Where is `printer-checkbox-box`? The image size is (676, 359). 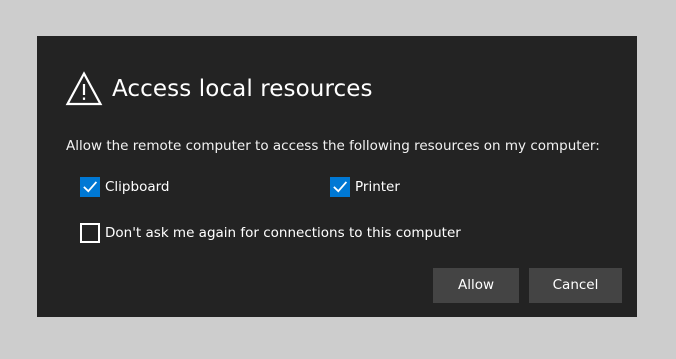 printer-checkbox-box is located at coordinates (340, 187).